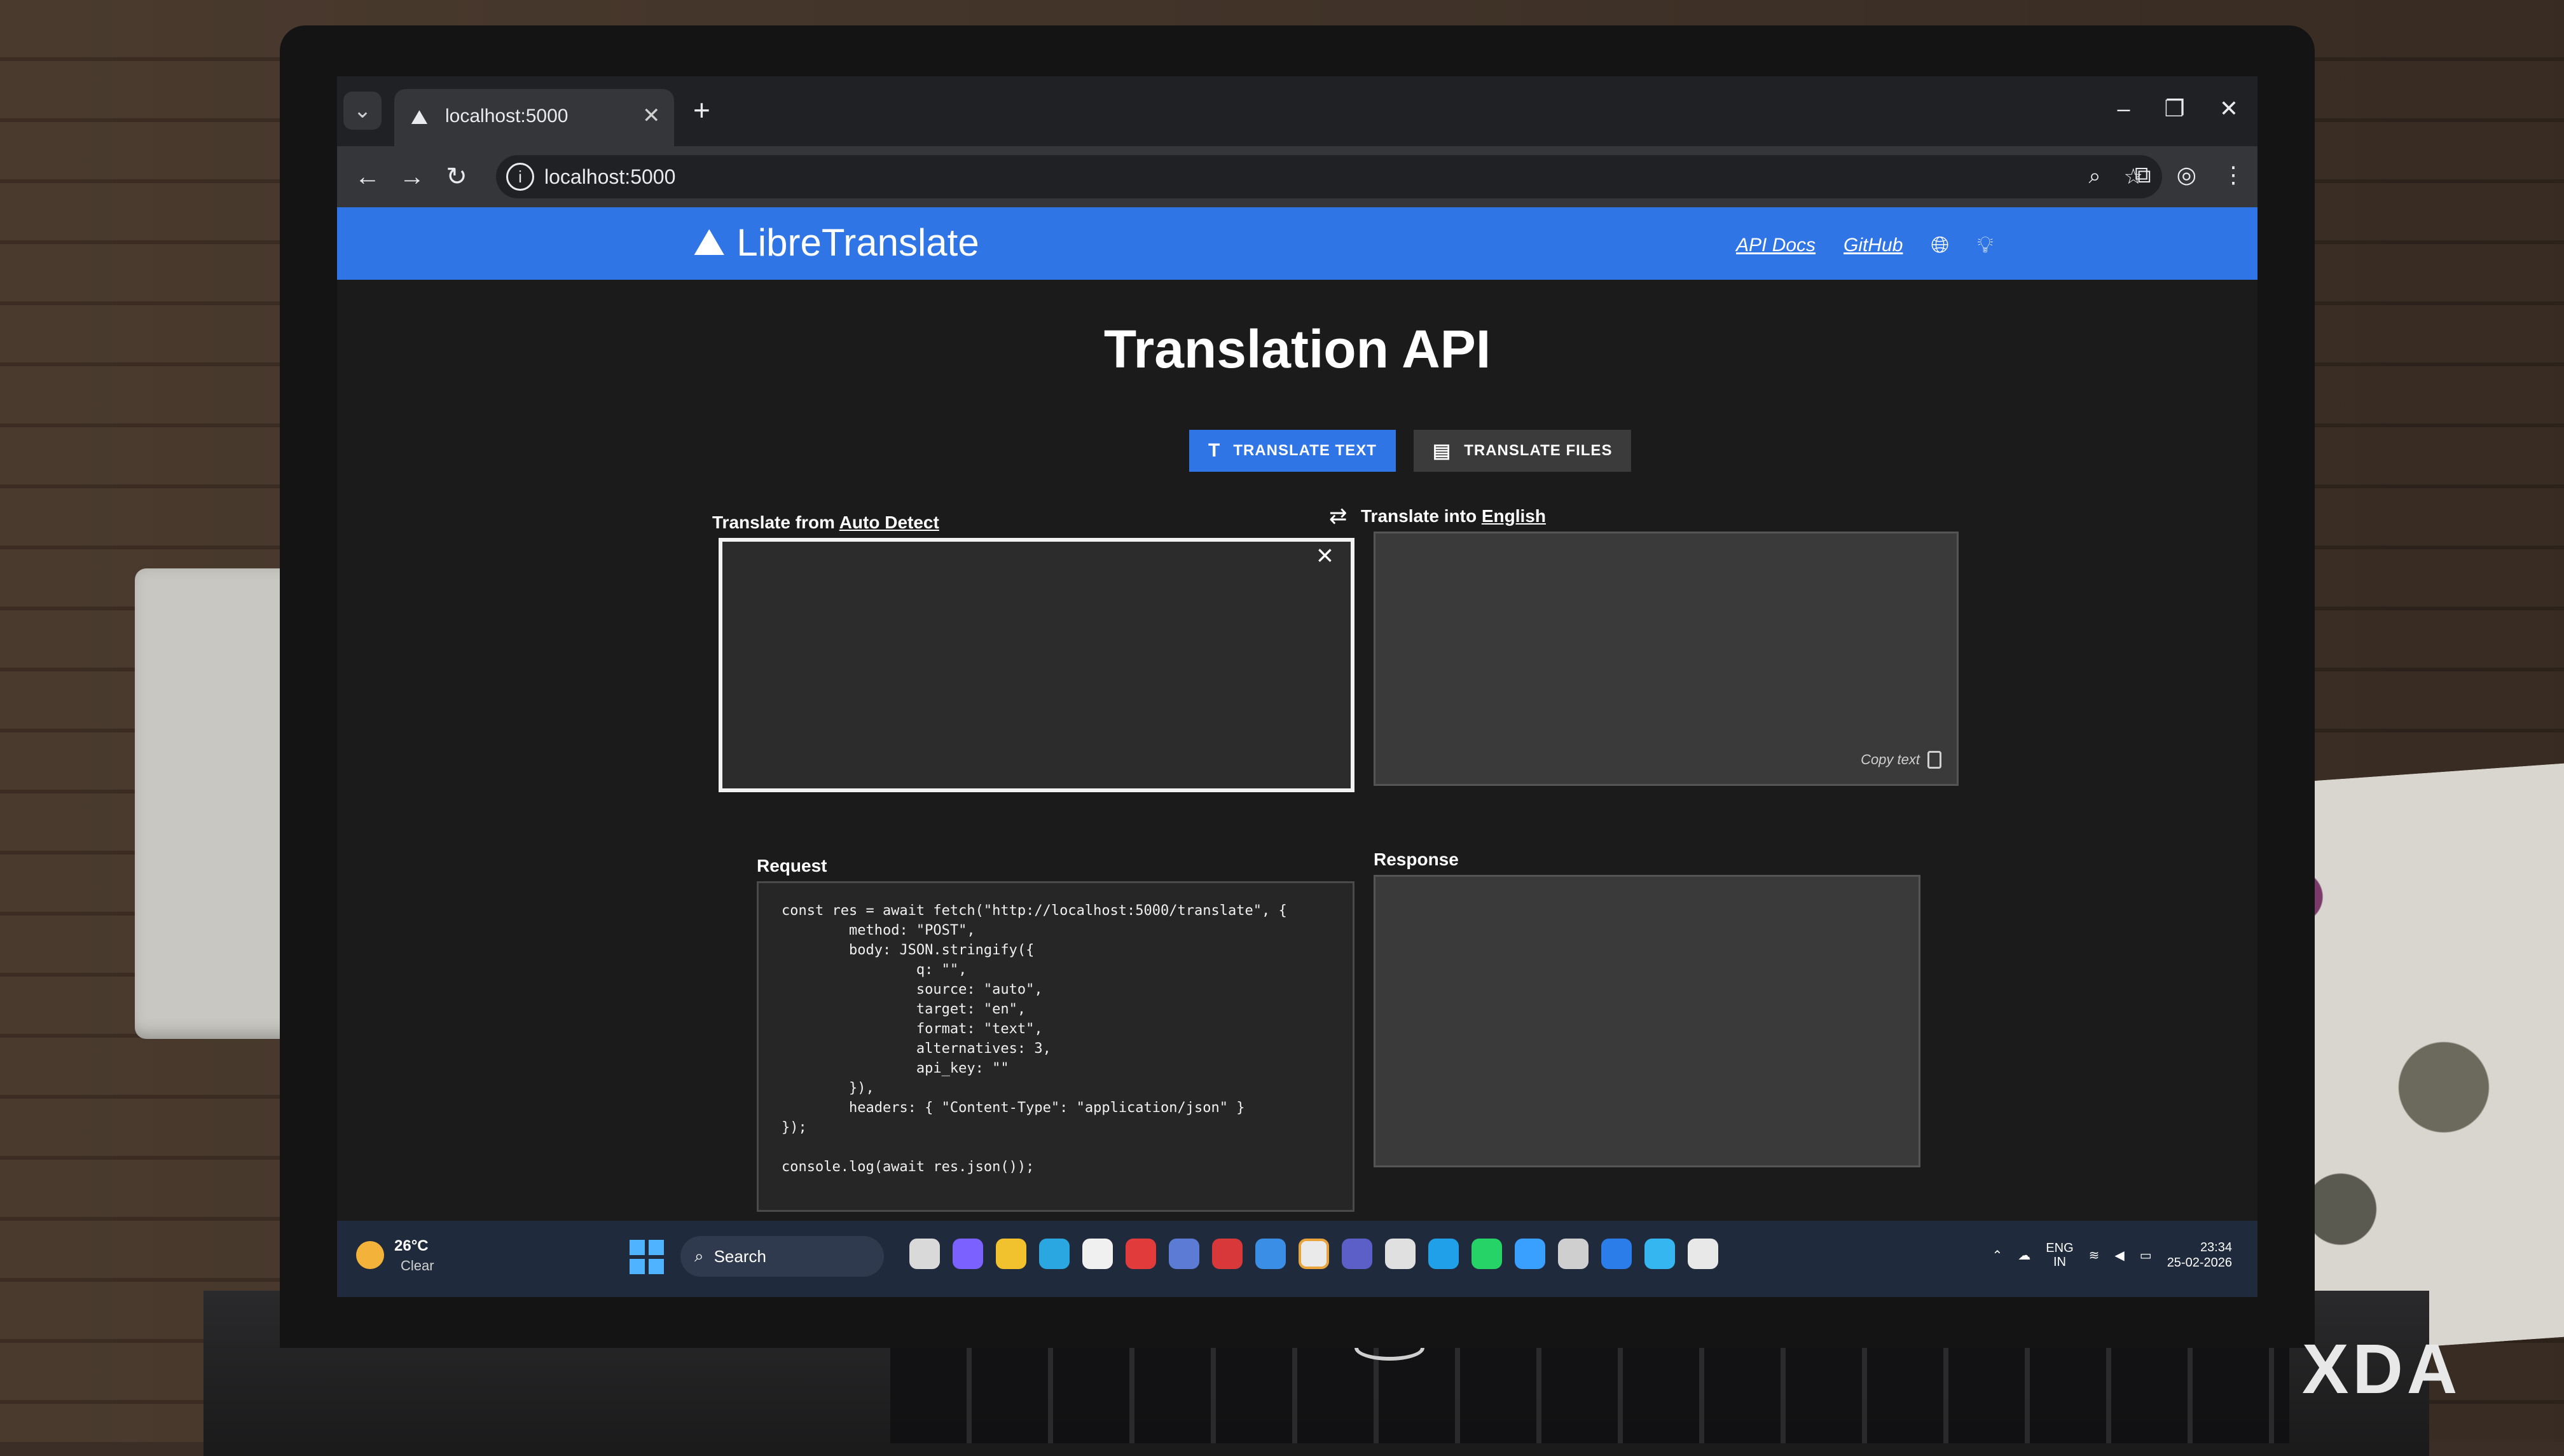 This screenshot has width=2564, height=1456. What do you see at coordinates (2382, 1369) in the screenshot?
I see `xda-watermark: XDA` at bounding box center [2382, 1369].